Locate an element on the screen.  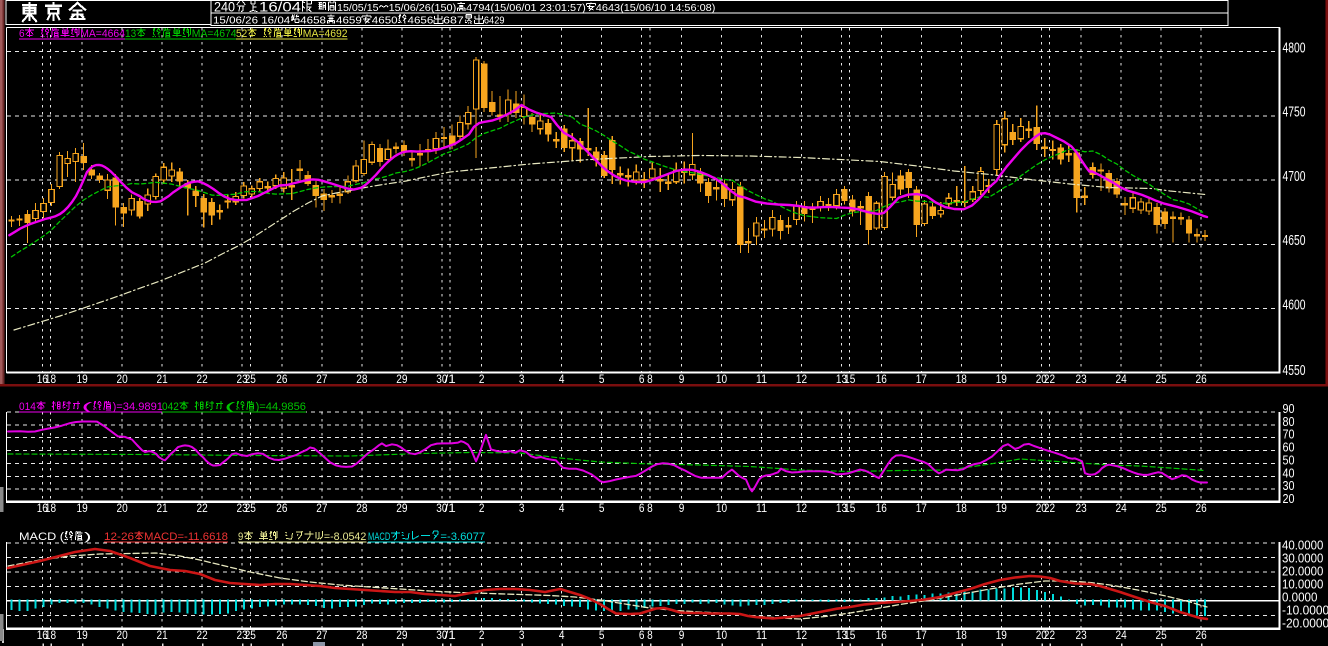
svg-text: 4750 is located at coordinates (1294, 113).